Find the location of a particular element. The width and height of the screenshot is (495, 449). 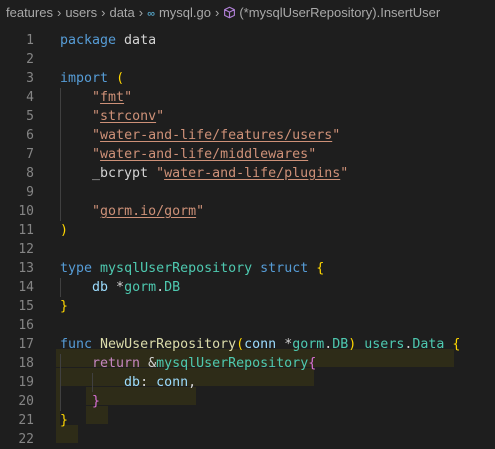

code-token: * is located at coordinates (284, 344).